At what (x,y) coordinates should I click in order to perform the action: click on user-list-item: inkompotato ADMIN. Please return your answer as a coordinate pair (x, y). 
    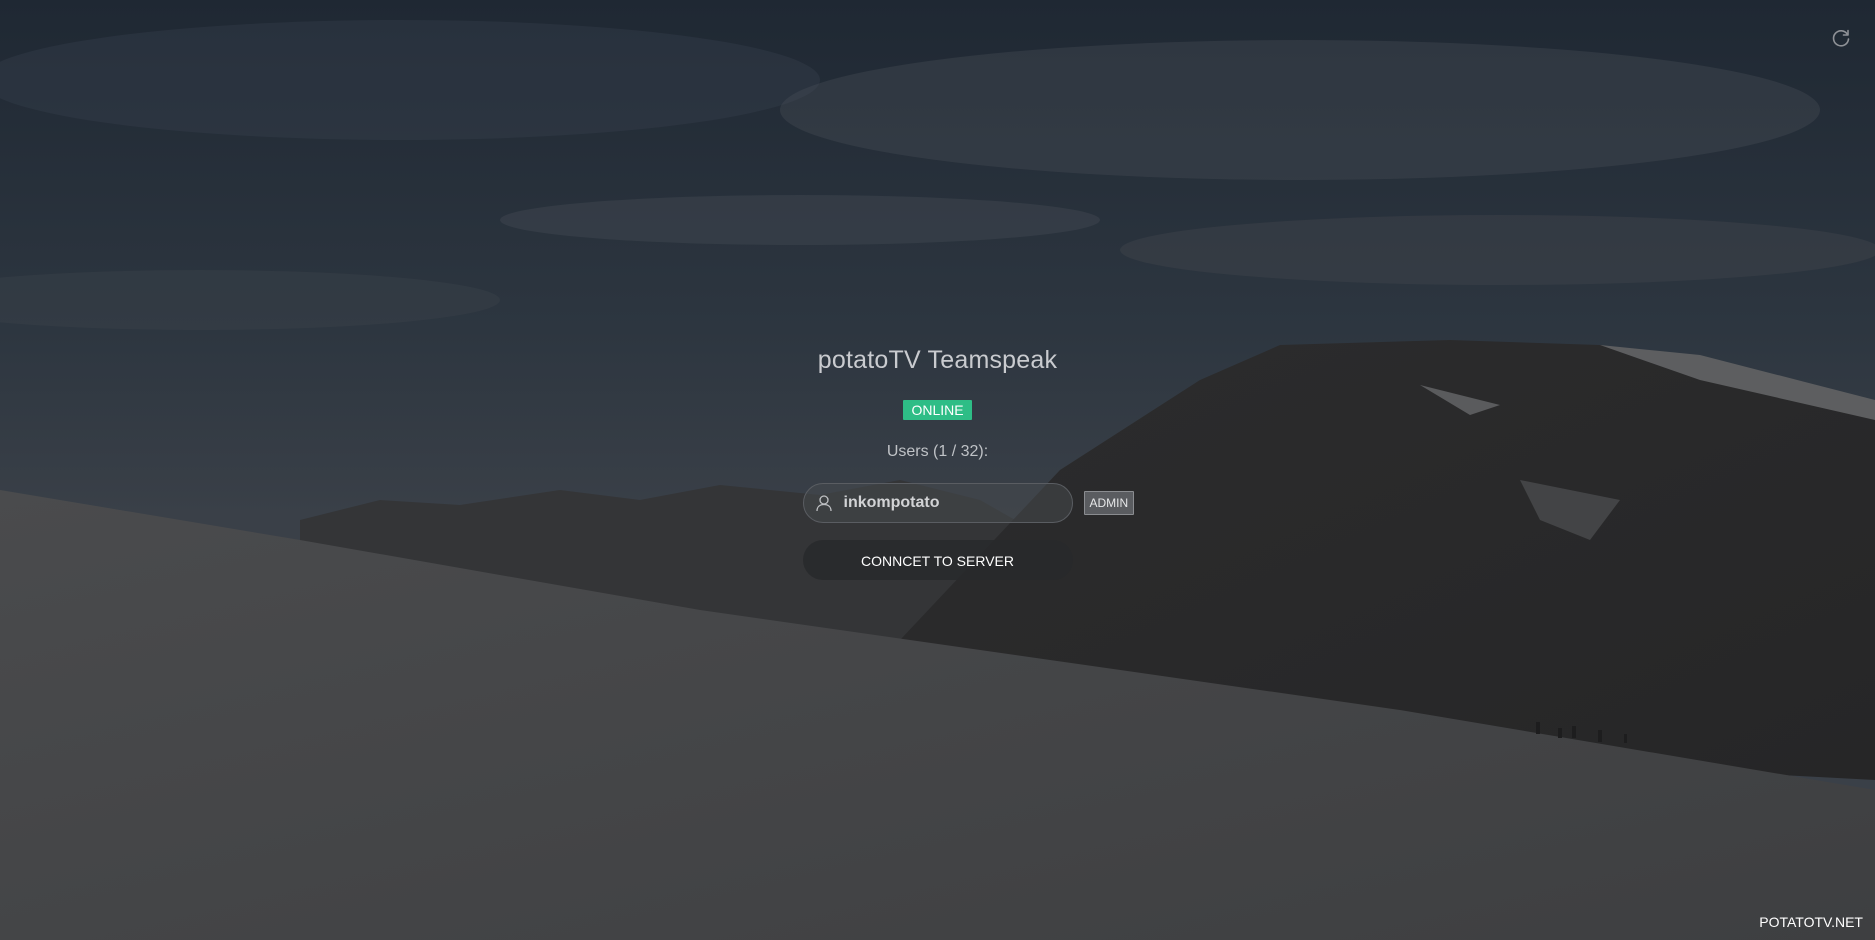
    Looking at the image, I should click on (968, 503).